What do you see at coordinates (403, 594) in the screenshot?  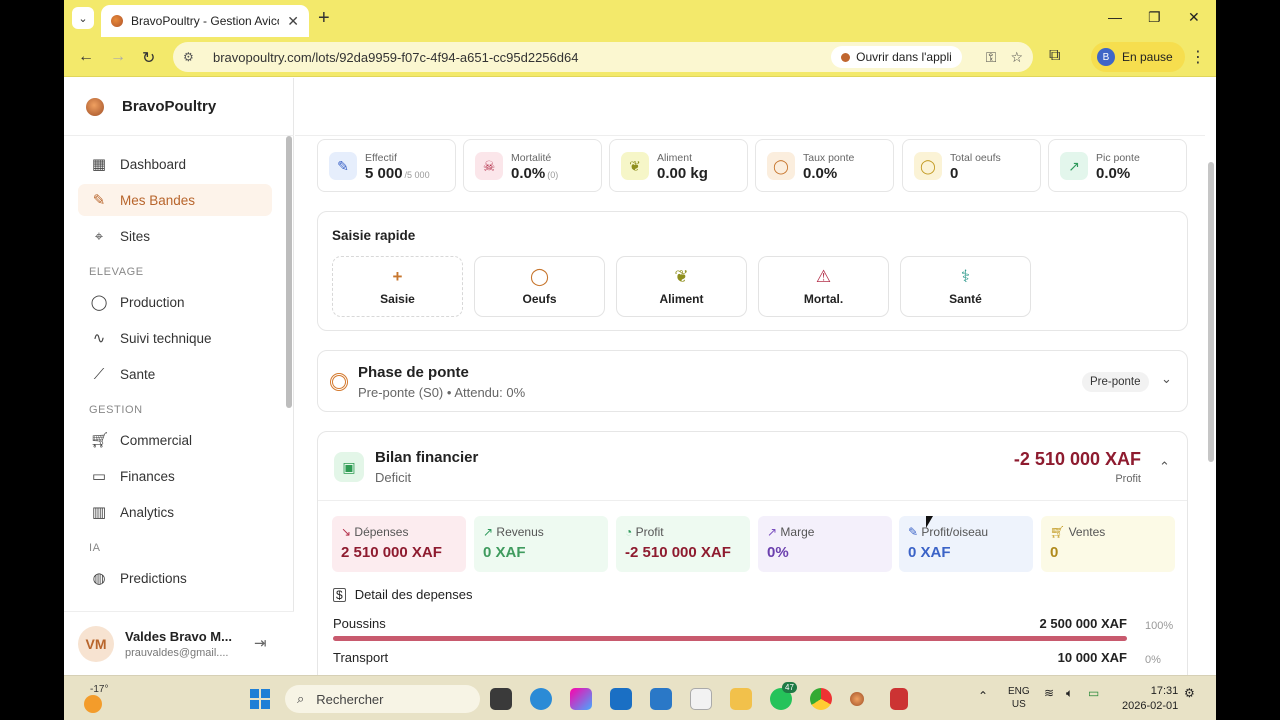 I see `expense-detail-title: $ Detail des depenses` at bounding box center [403, 594].